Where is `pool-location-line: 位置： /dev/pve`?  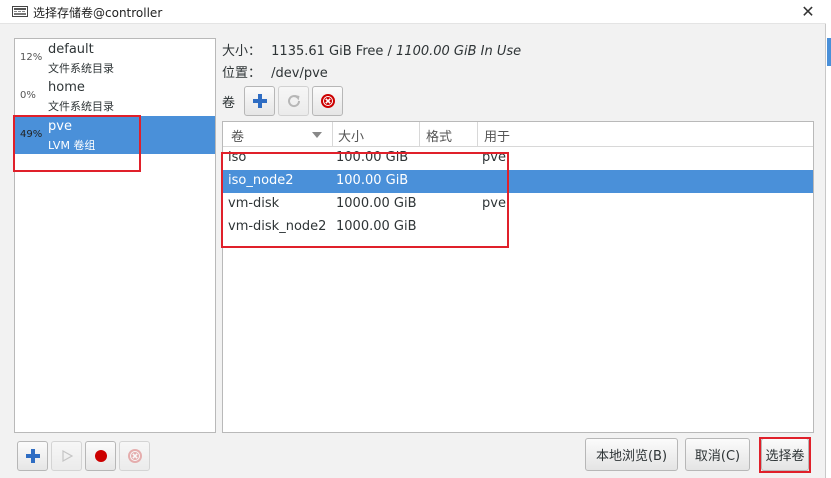
pool-location-line: 位置： /dev/pve is located at coordinates (275, 71).